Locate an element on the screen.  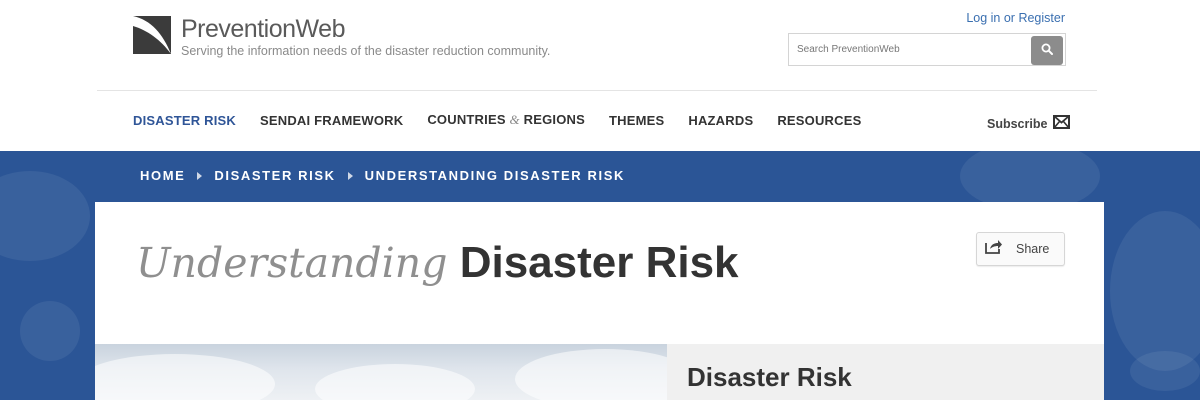
page-title-emphasis: Understanding is located at coordinates (292, 263).